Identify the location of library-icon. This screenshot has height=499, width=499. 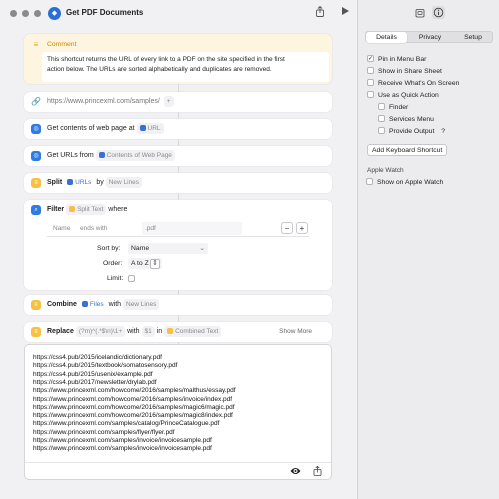
(420, 14).